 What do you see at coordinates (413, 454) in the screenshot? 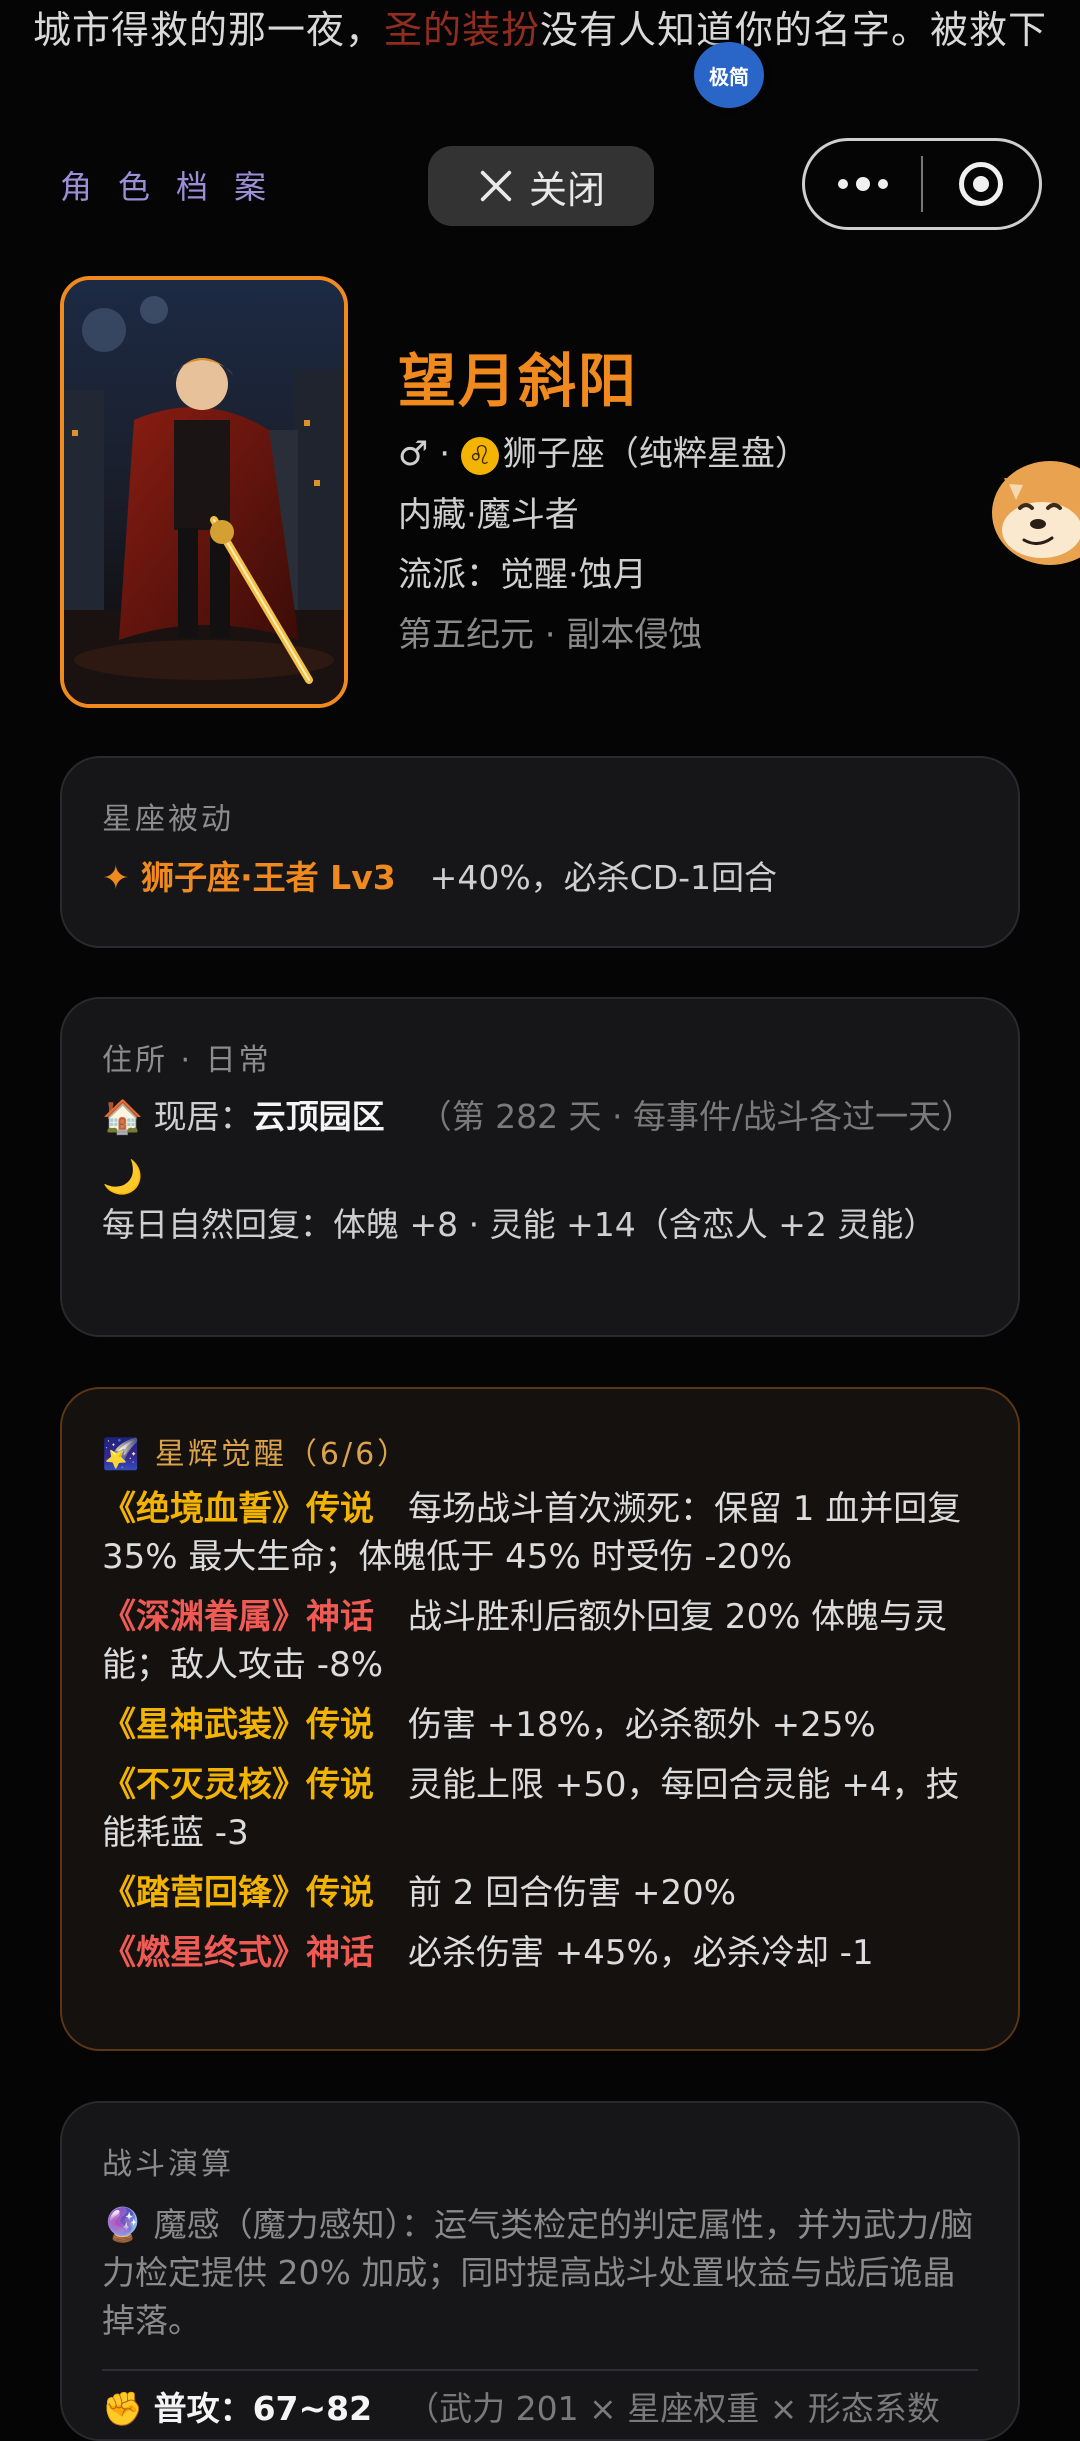
I see `gender-icon: ♂` at bounding box center [413, 454].